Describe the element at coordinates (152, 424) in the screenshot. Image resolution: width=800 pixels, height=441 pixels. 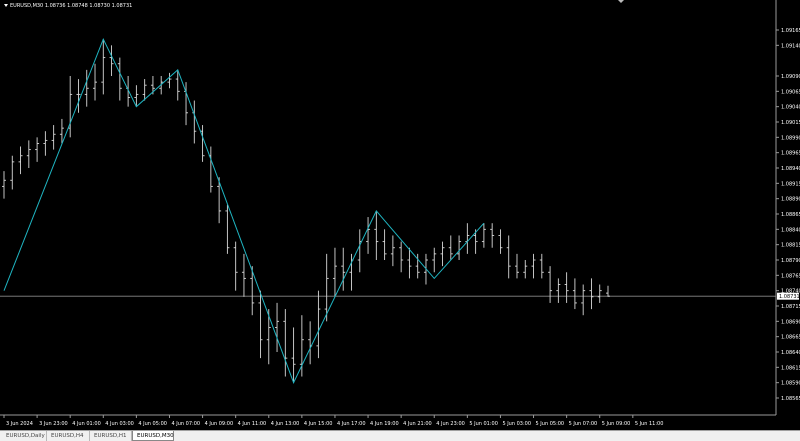
I see `x-tick-label: 4 Jun 05:00` at that location.